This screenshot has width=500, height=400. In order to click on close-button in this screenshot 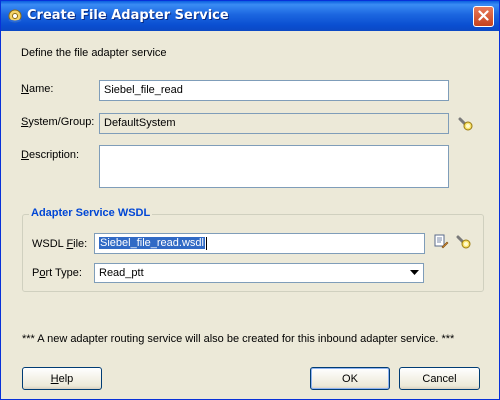, I will do `click(483, 16)`.